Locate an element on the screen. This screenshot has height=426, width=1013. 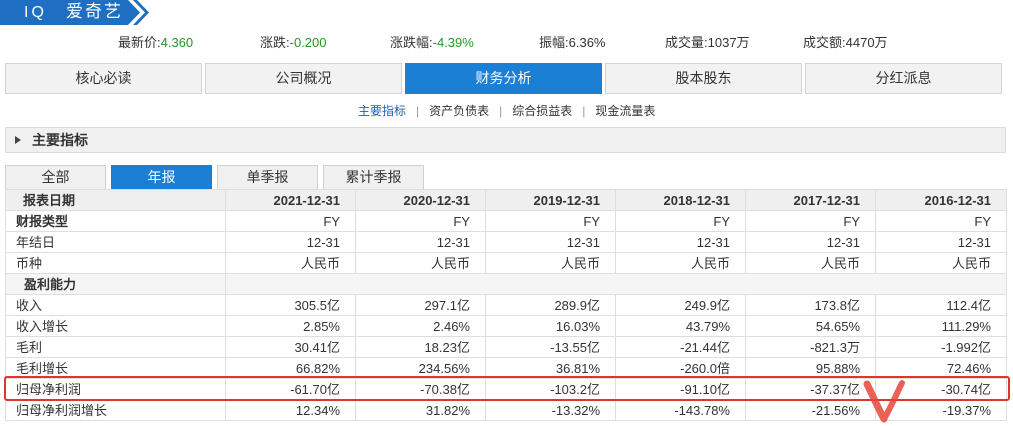
turnover-value: 4470万 is located at coordinates (866, 42).